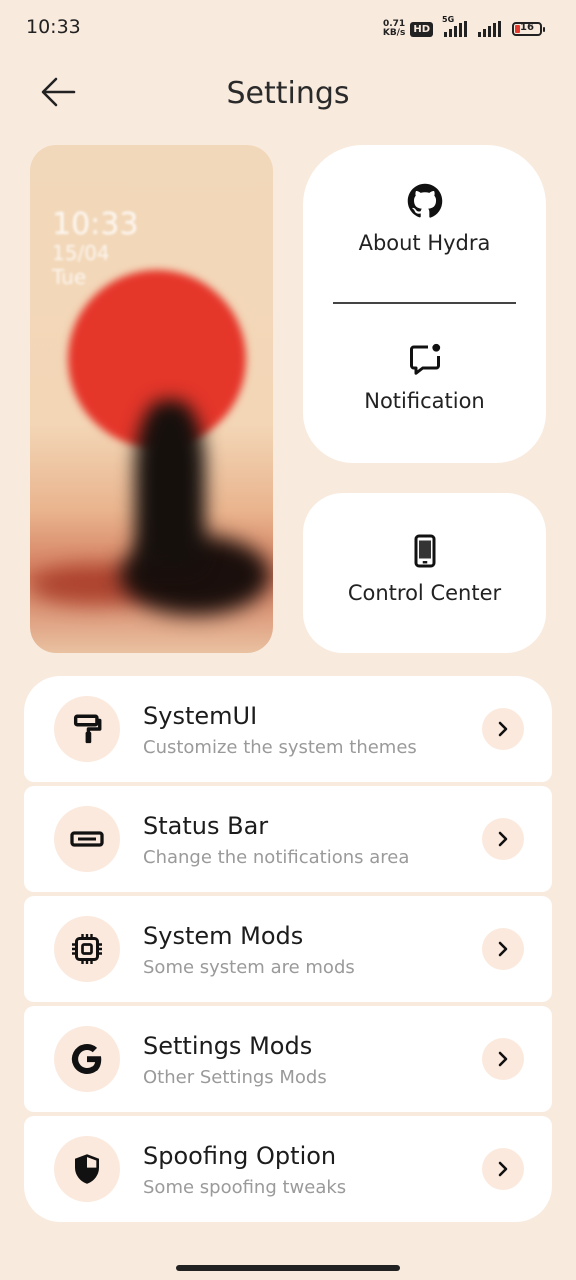 This screenshot has height=1280, width=576. What do you see at coordinates (288, 729) in the screenshot?
I see `menu-item-systemui: SystemUI Customize the system themes` at bounding box center [288, 729].